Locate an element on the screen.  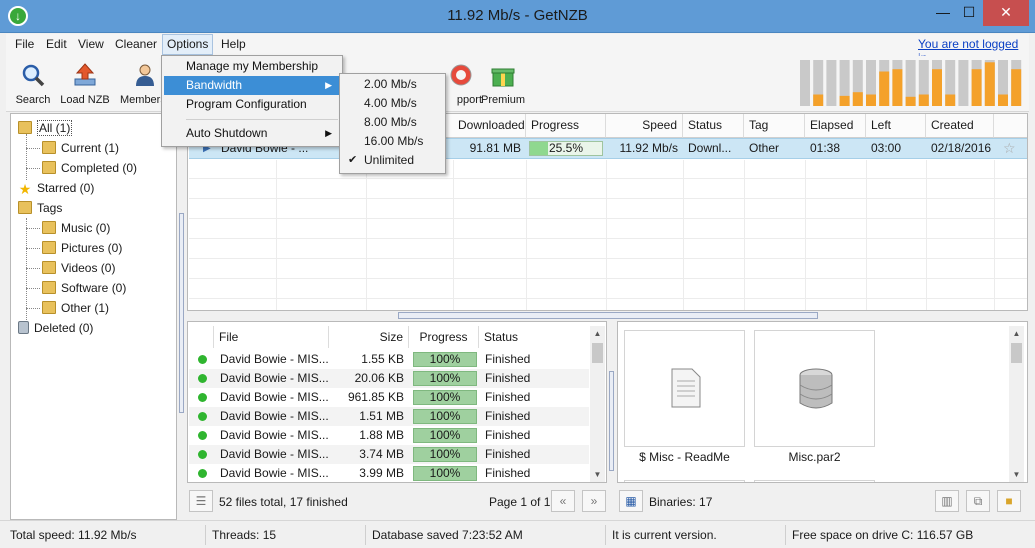
open-folder-icon: ■ is located at coordinates (1009, 501).